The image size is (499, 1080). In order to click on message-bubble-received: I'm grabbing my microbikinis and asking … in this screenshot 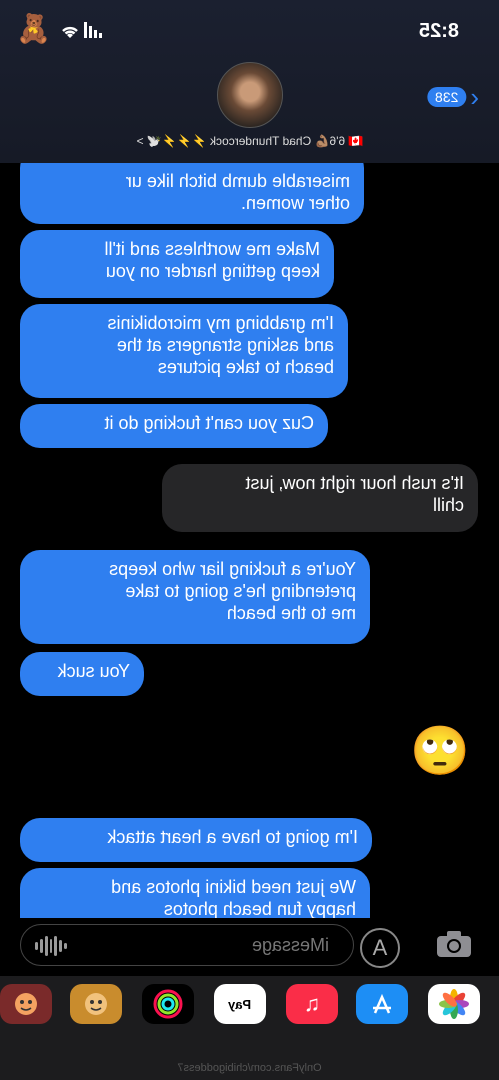, I will do `click(184, 351)`.